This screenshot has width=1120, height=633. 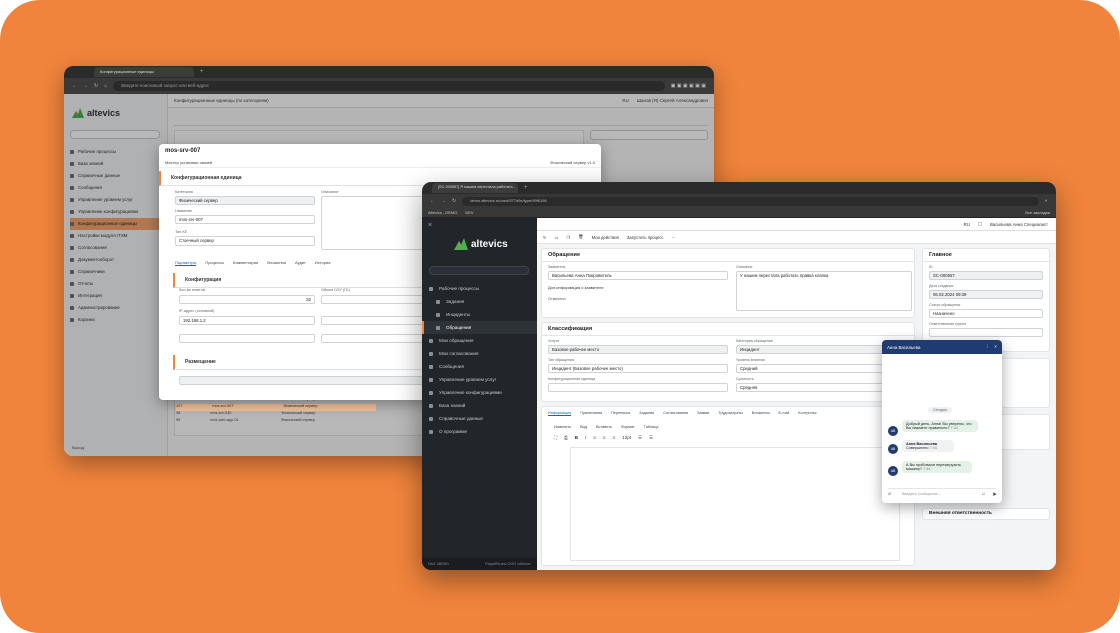 I want to click on menu-table: Таблица, so click(x=651, y=427).